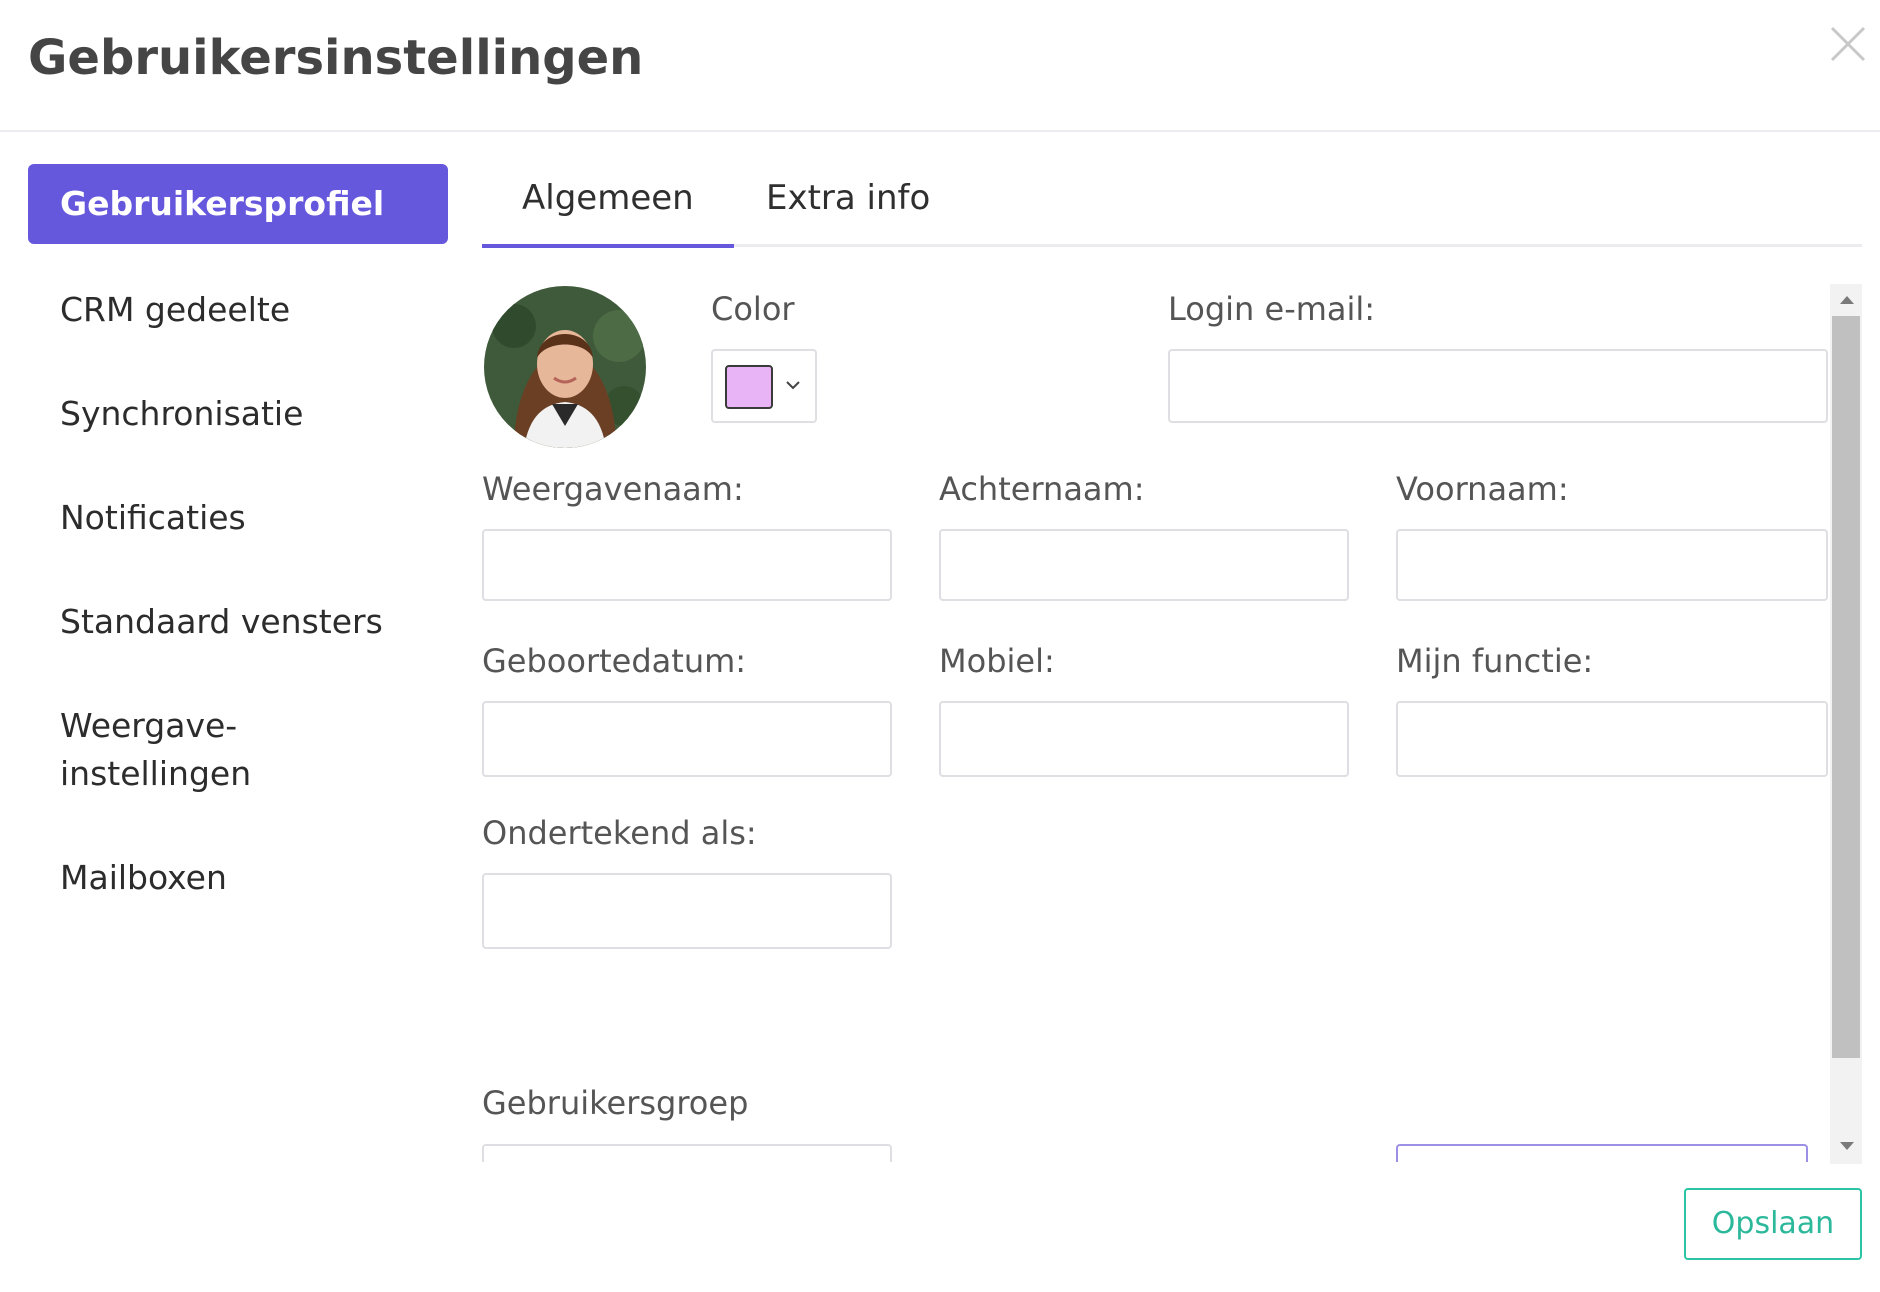 This screenshot has height=1292, width=1880. I want to click on login-email-label: Login e-mail:, so click(1272, 309).